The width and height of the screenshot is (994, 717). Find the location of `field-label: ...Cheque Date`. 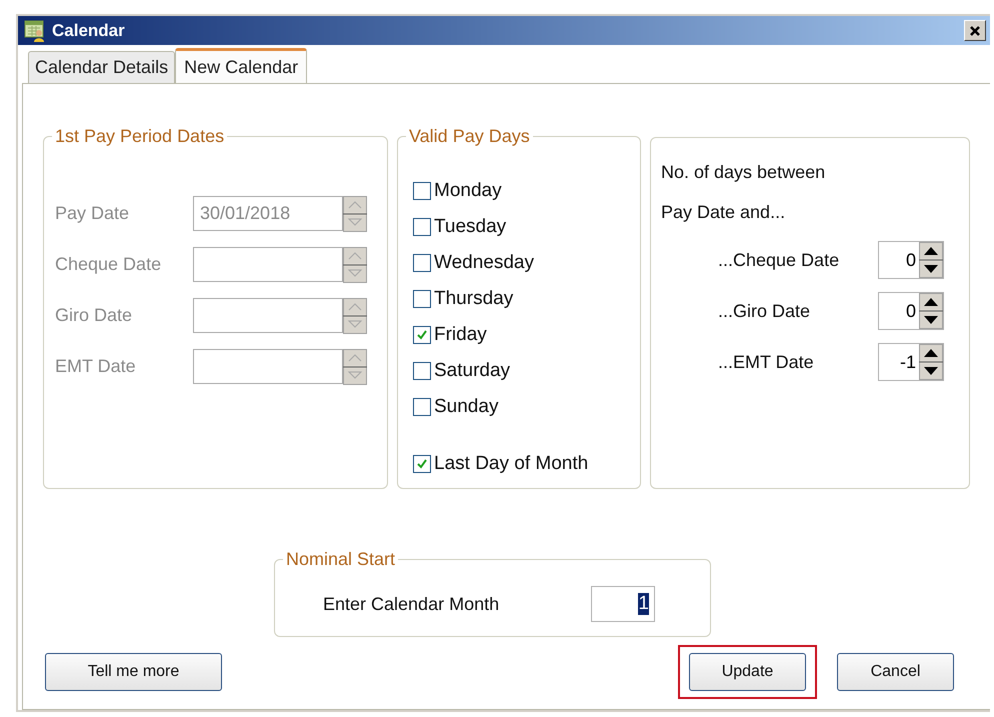

field-label: ...Cheque Date is located at coordinates (779, 260).